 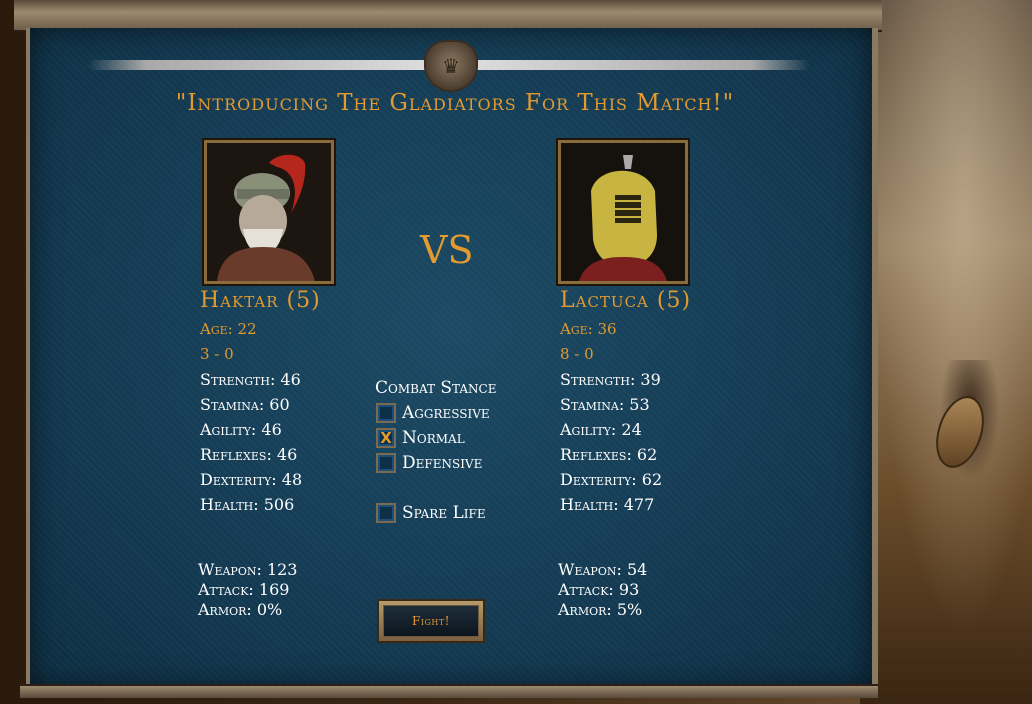 I want to click on checkbox-normal: X, so click(x=386, y=438).